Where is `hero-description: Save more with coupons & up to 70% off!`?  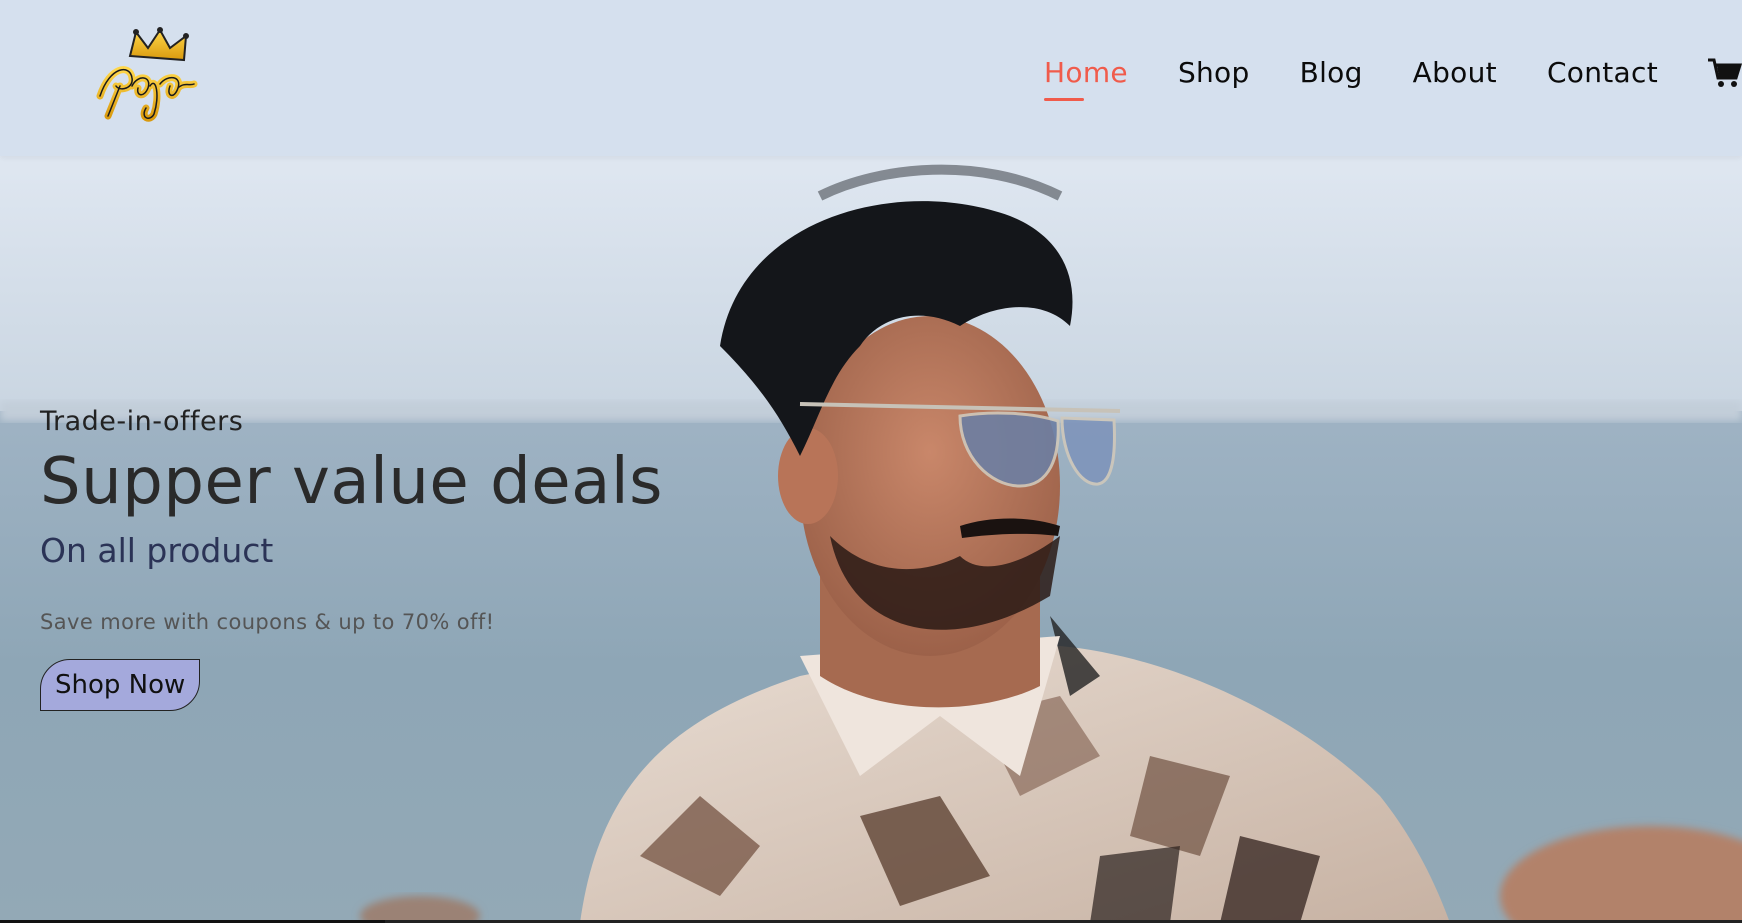 hero-description: Save more with coupons & up to 70% off! is located at coordinates (267, 622).